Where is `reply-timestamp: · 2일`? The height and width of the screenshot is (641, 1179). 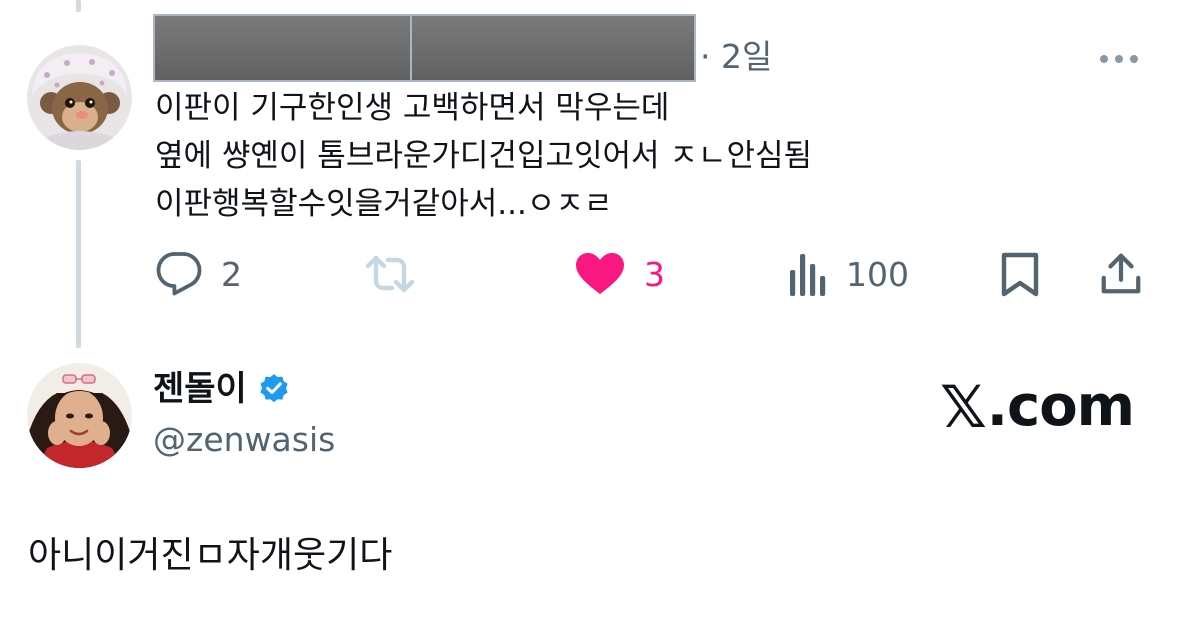
reply-timestamp: · 2일 is located at coordinates (736, 56).